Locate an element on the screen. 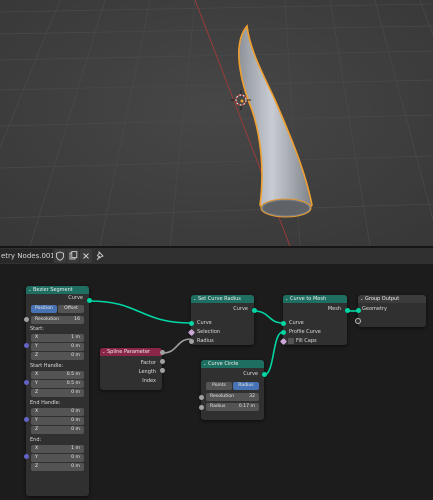 This screenshot has height=500, width=433. node-header: ⌄ Set Curve Radius is located at coordinates (222, 299).